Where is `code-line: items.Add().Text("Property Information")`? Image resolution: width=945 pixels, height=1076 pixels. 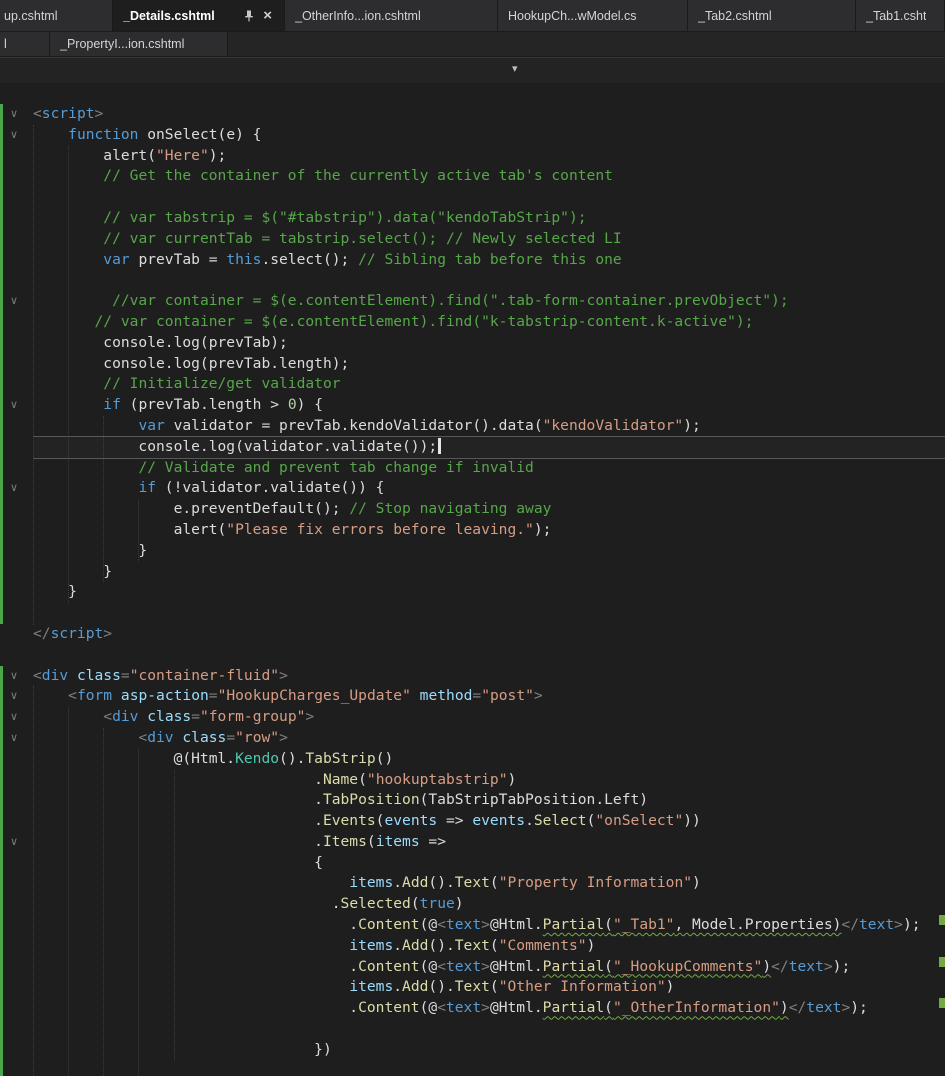 code-line: items.Add().Text("Property Information") is located at coordinates (489, 883).